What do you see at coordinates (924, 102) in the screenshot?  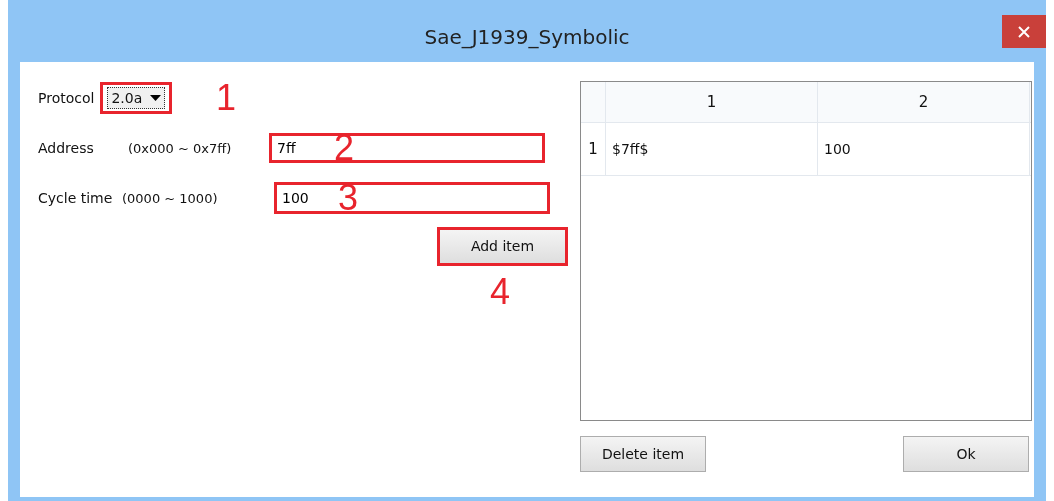 I see `column-header: 2` at bounding box center [924, 102].